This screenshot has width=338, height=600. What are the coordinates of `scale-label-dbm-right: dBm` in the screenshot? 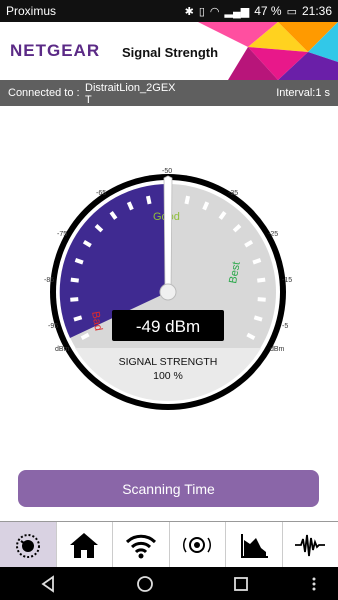 It's located at (277, 349).